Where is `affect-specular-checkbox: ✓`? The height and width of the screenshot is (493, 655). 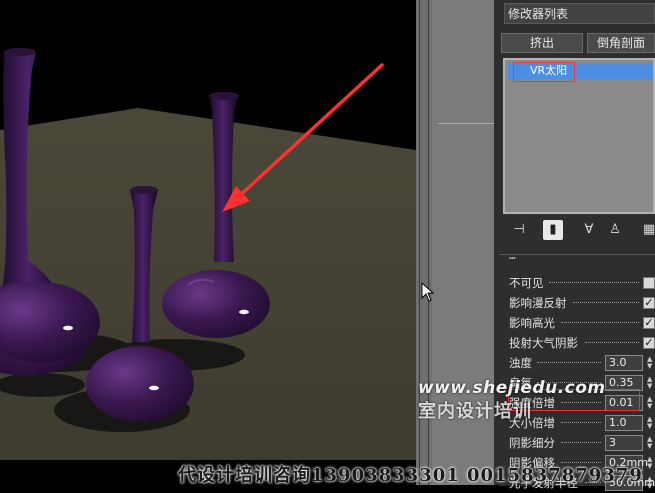
affect-specular-checkbox: ✓ is located at coordinates (649, 323).